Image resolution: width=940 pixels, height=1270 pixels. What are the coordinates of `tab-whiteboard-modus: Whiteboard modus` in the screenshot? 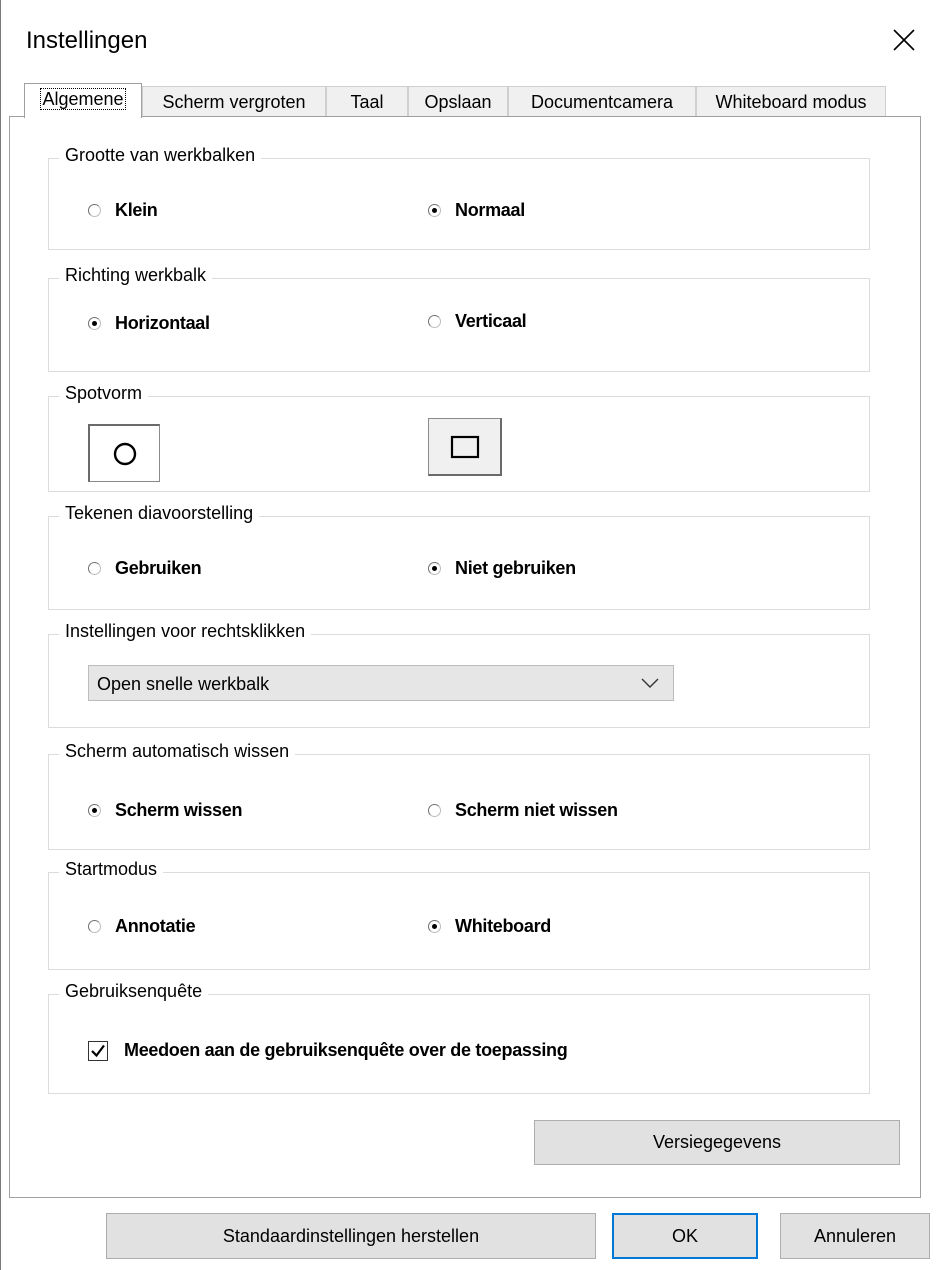 It's located at (791, 101).